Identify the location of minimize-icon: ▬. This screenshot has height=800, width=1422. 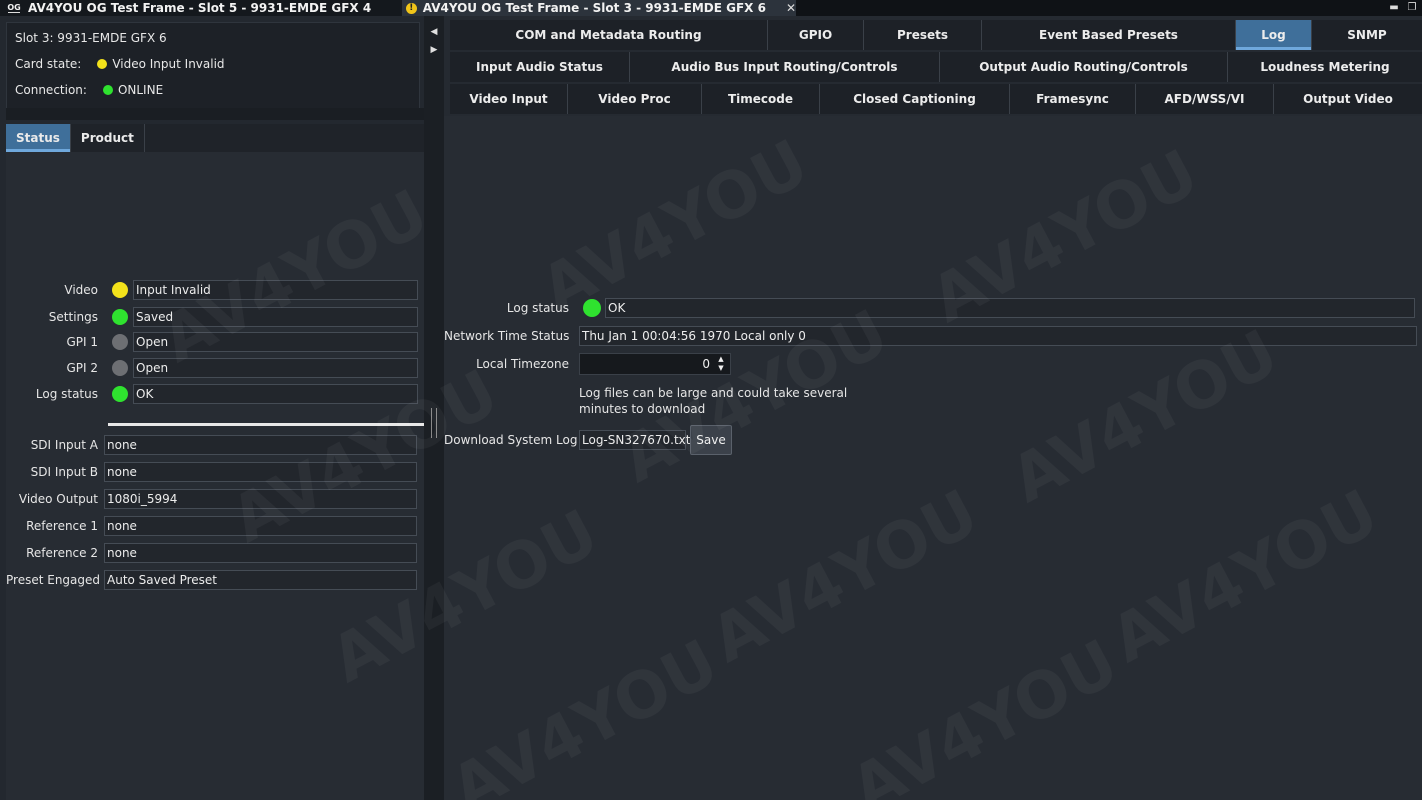
(1394, 8).